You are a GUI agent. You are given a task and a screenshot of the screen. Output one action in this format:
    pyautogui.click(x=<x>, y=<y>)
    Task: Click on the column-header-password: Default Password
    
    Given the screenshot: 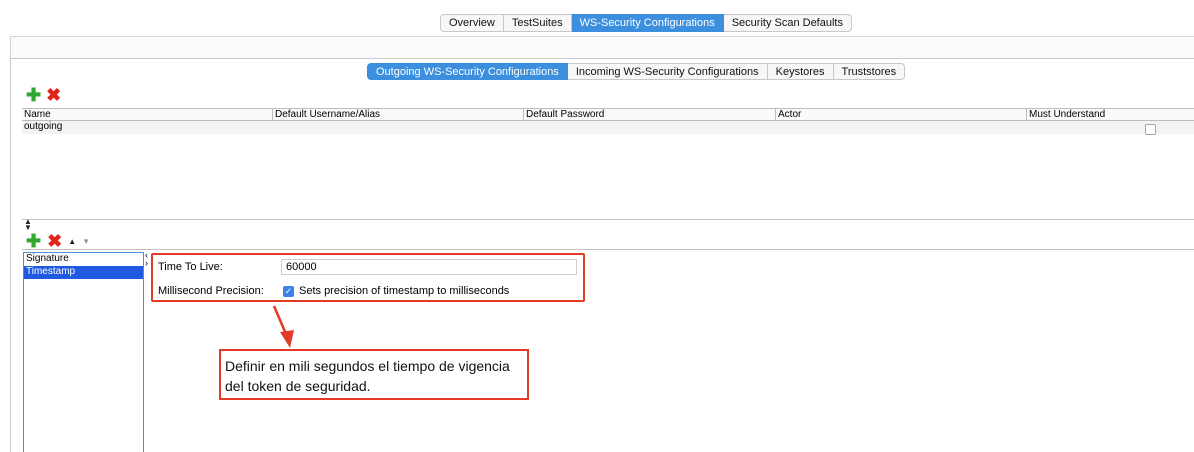 What is the action you would take?
    pyautogui.click(x=650, y=114)
    